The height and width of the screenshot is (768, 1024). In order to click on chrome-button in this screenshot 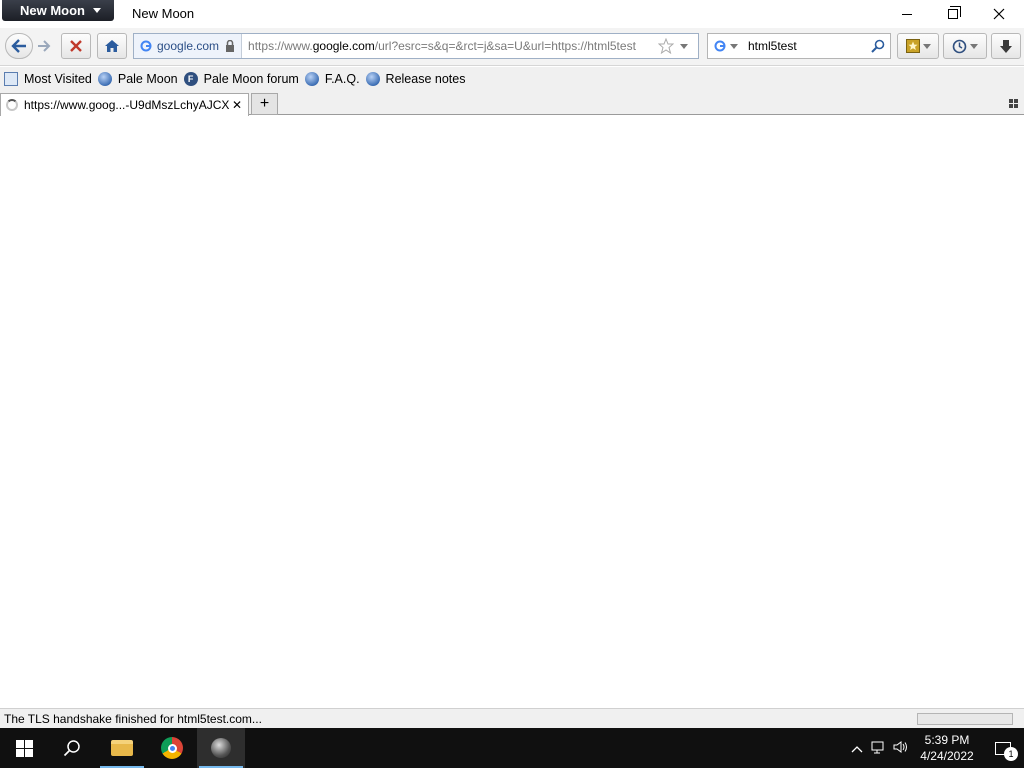, I will do `click(172, 748)`.